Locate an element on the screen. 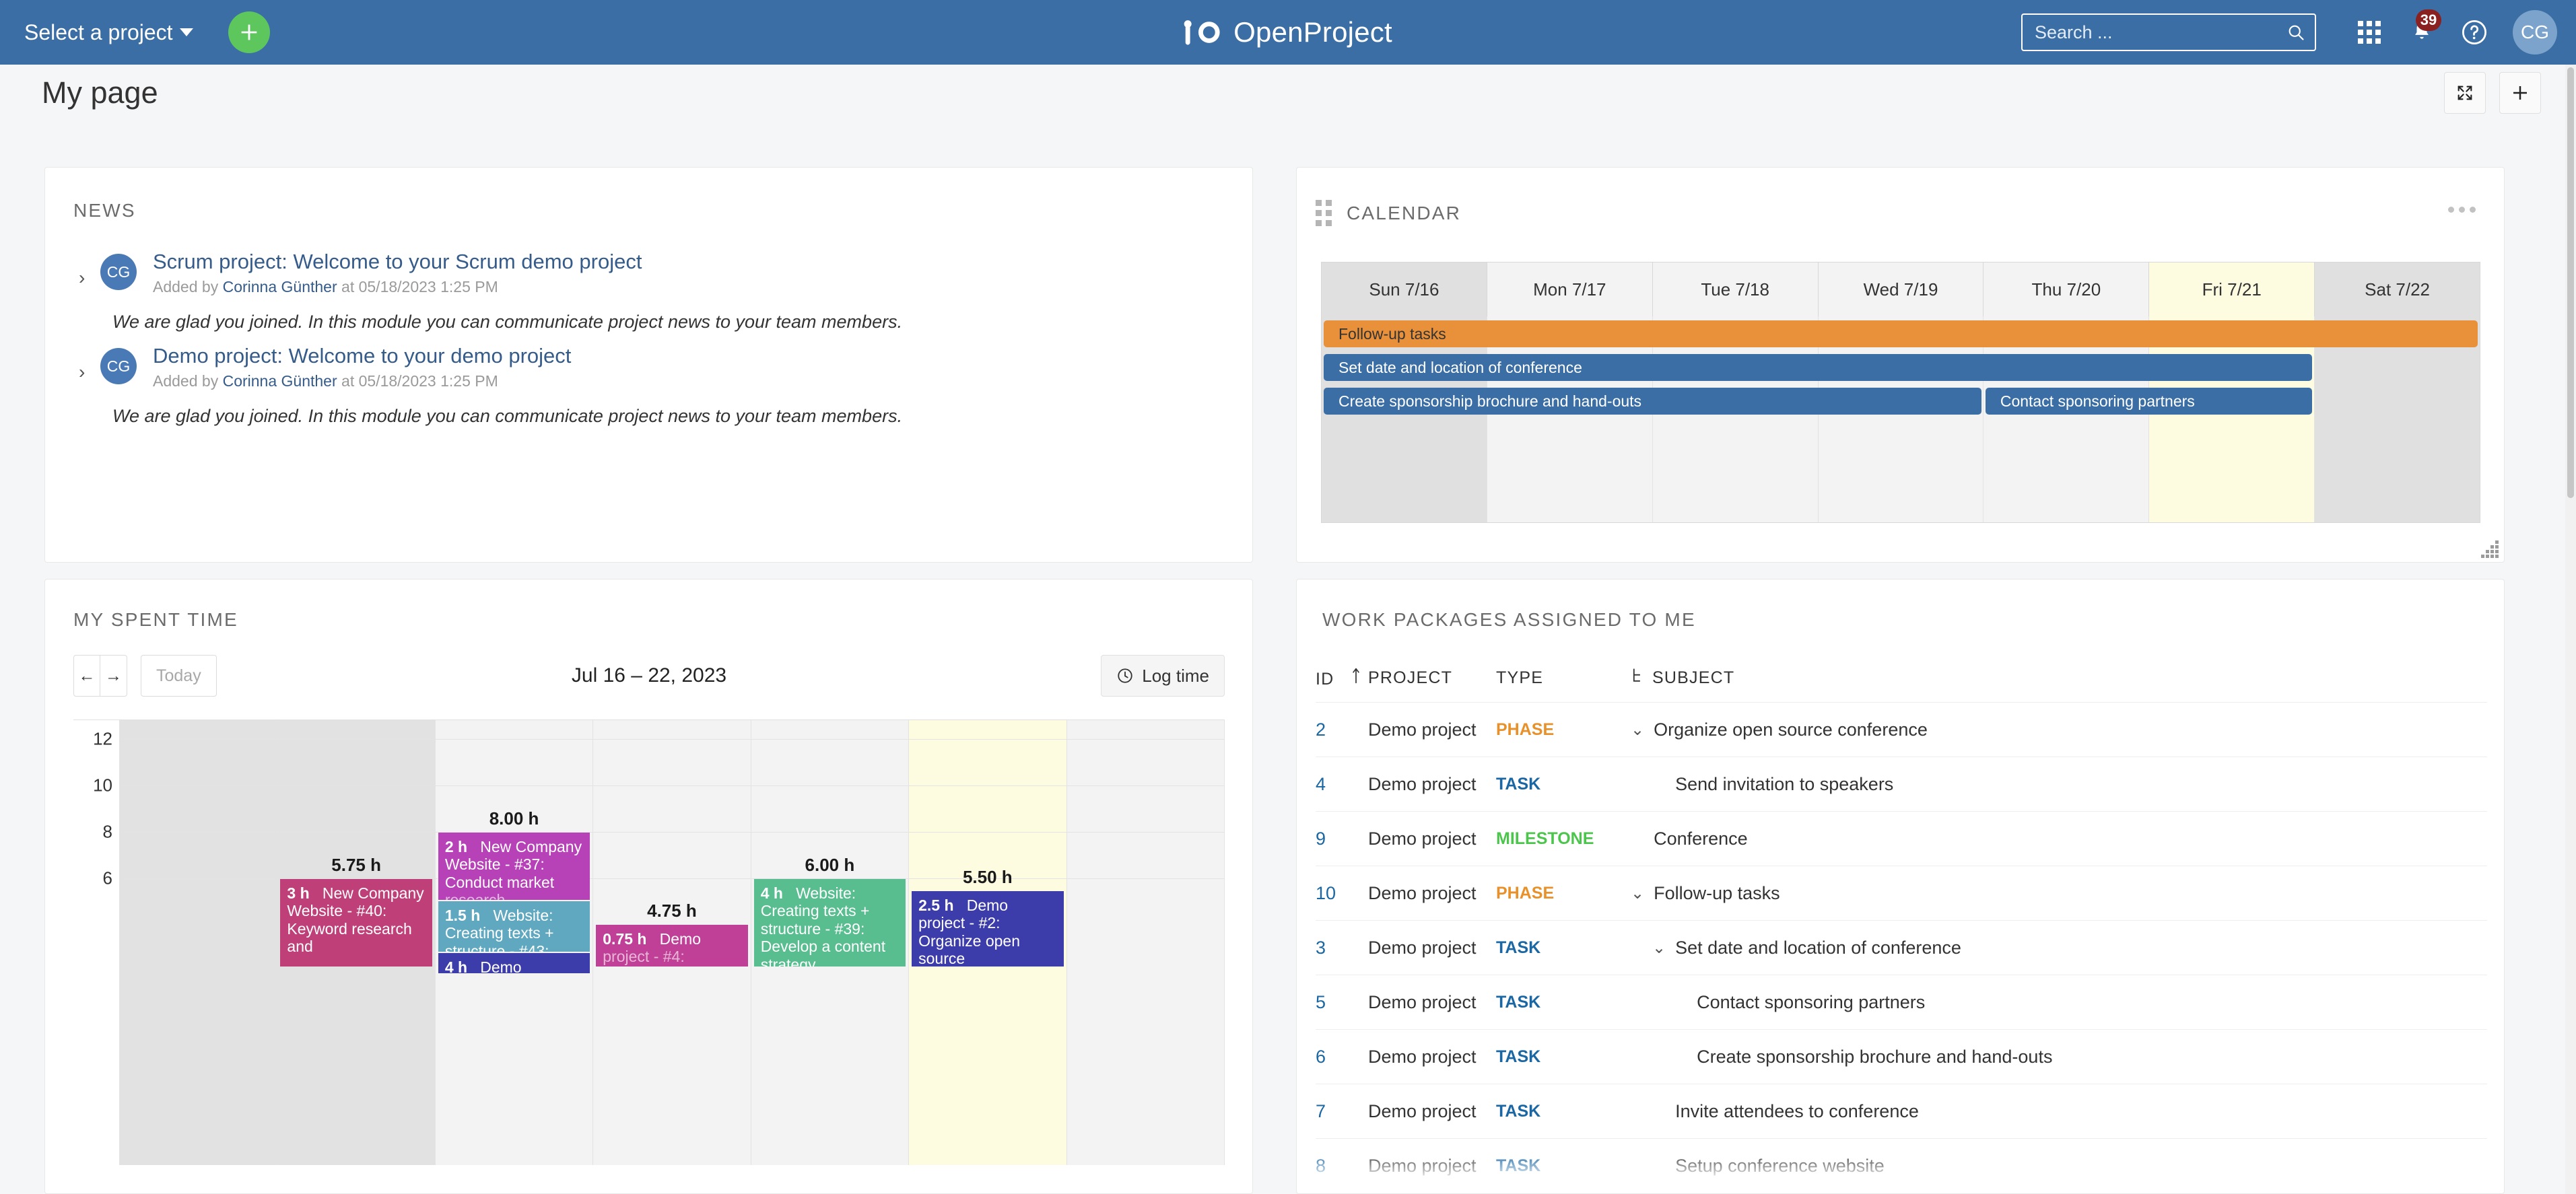  modules-button is located at coordinates (2369, 32).